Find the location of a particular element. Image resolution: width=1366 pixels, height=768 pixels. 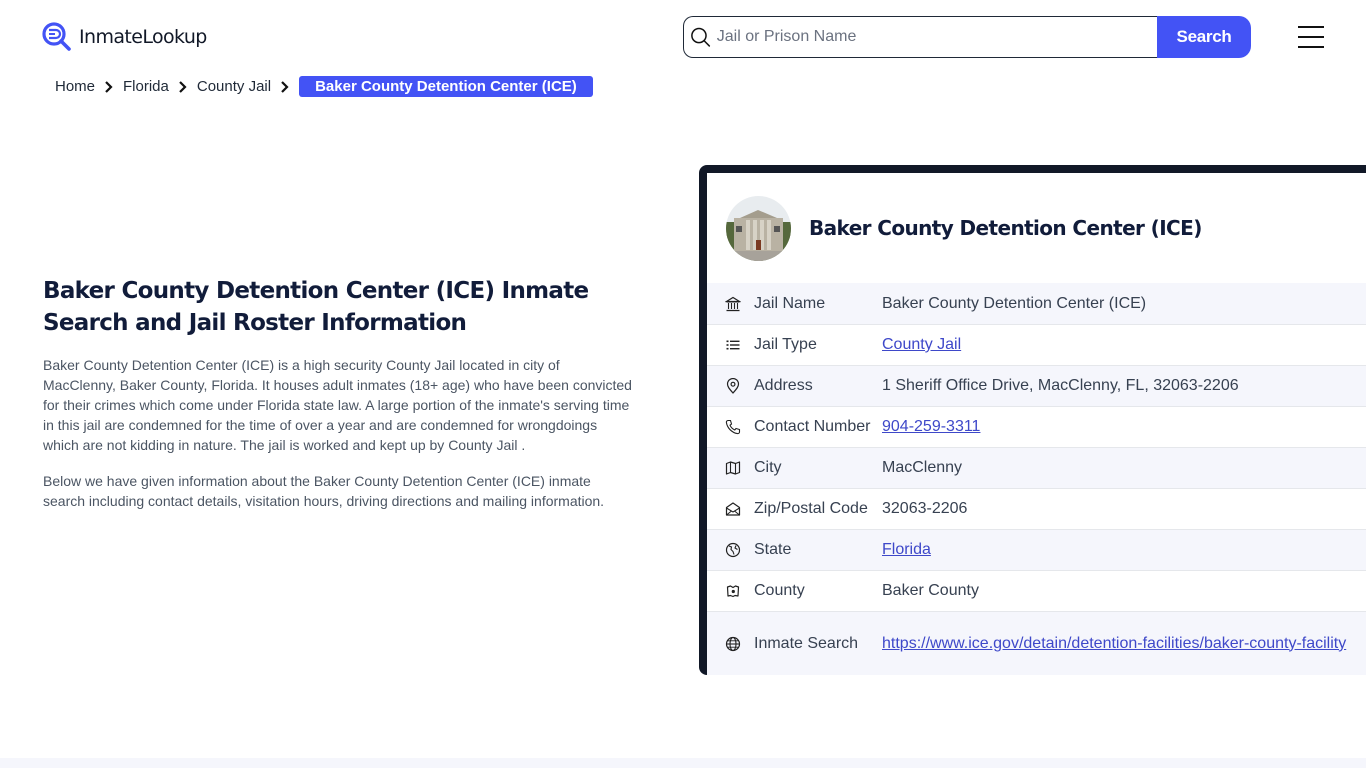

logo: InmateLookup is located at coordinates (124, 37).